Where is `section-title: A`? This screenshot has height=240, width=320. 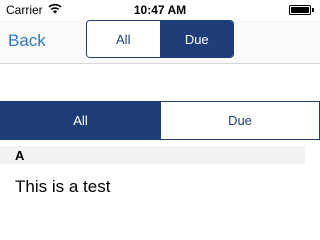
section-title: A is located at coordinates (20, 155).